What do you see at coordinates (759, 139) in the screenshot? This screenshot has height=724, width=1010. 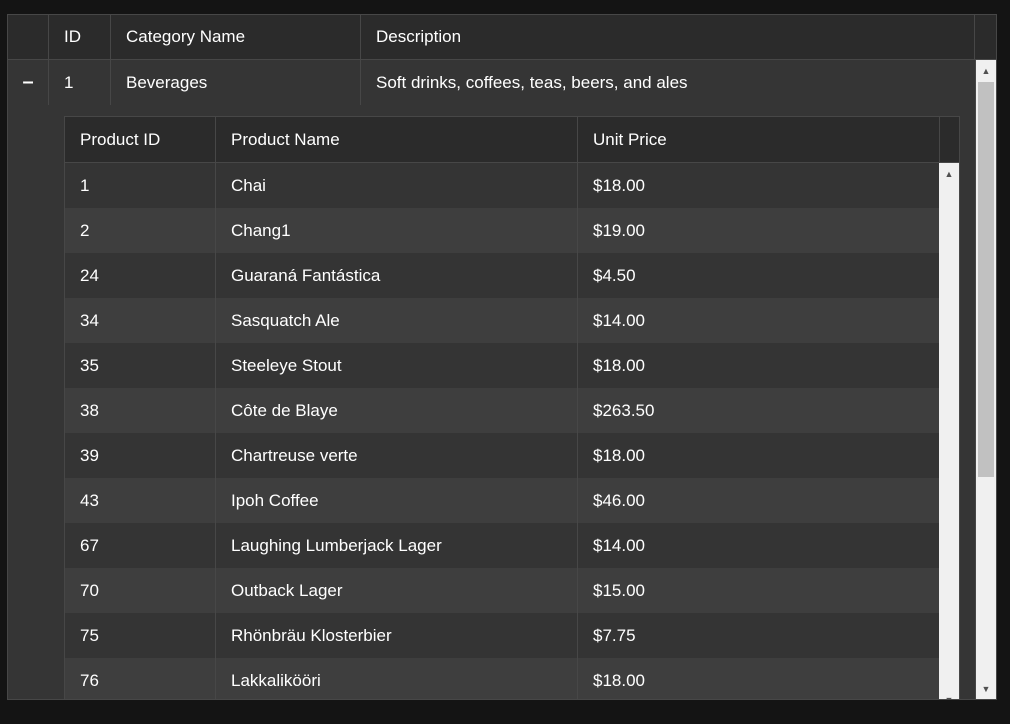 I see `column-header-unit-price: Unit Price` at bounding box center [759, 139].